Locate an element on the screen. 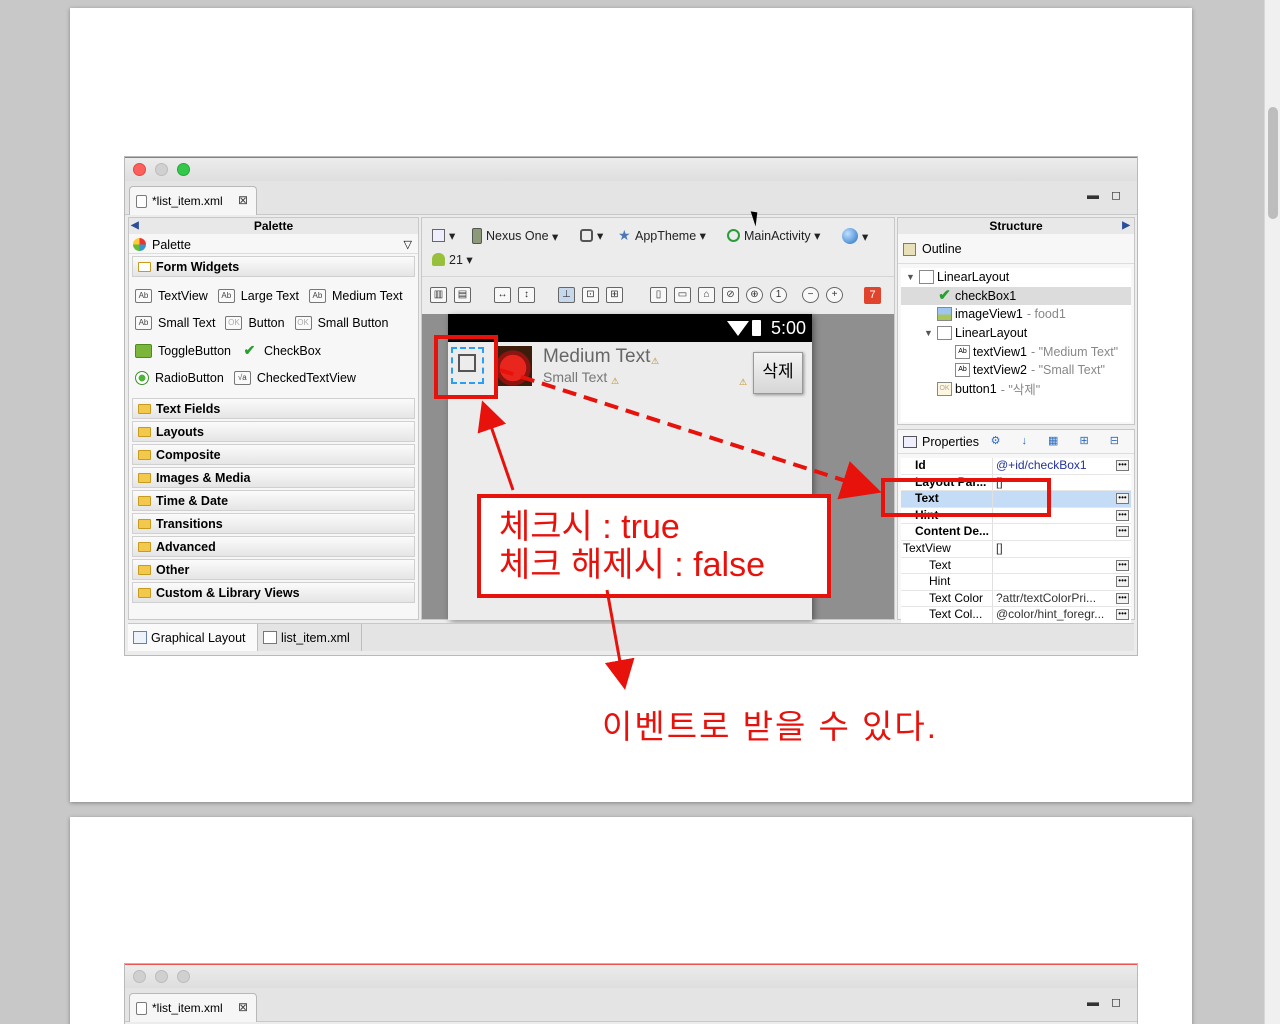  screenshot-icon: ⌂ is located at coordinates (706, 295).